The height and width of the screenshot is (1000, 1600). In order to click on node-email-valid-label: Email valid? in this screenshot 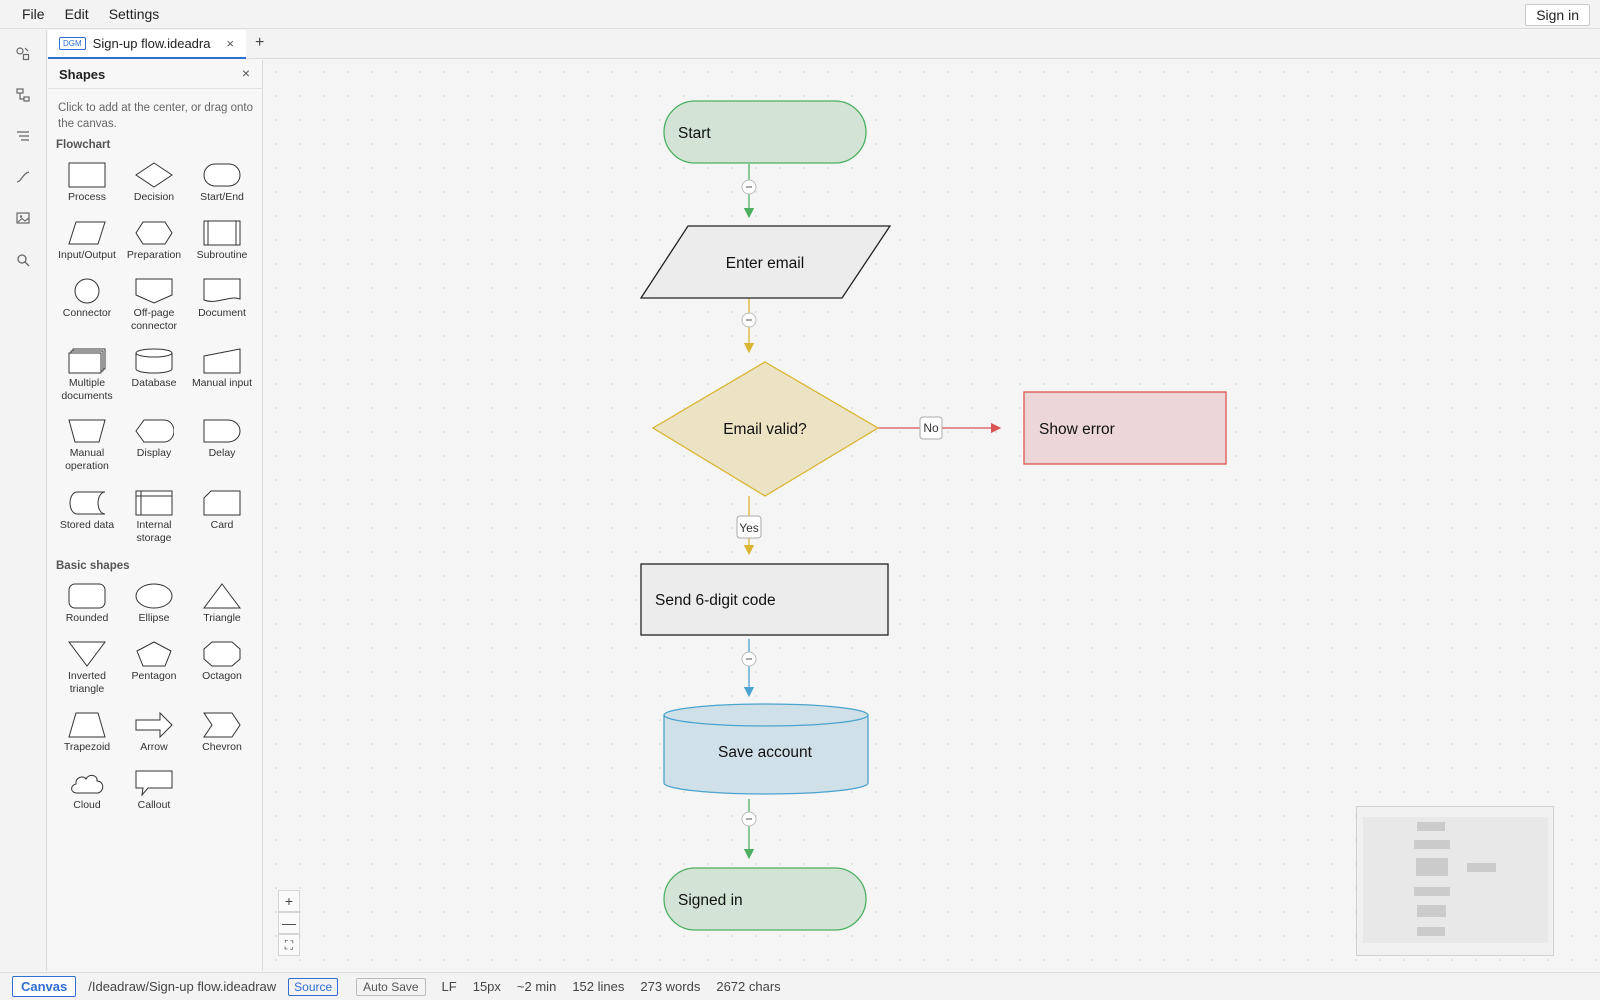, I will do `click(765, 429)`.